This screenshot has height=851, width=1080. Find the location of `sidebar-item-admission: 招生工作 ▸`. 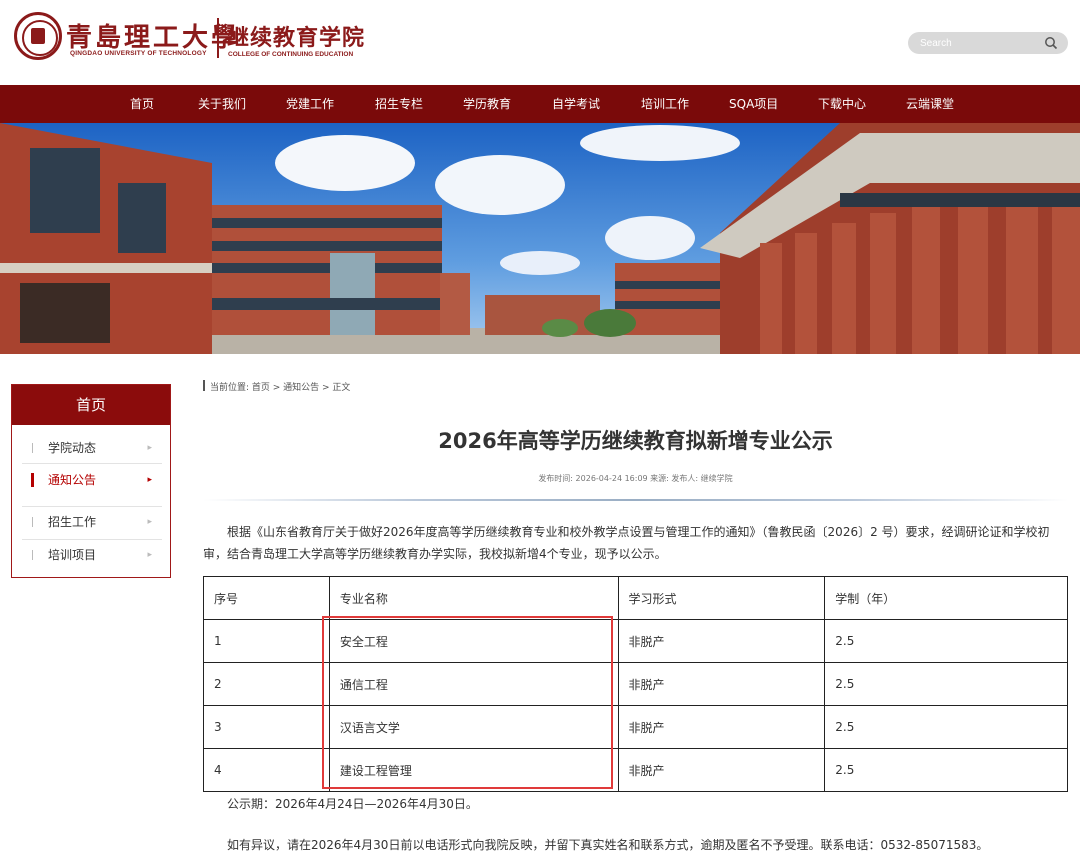

sidebar-item-admission: 招生工作 ▸ is located at coordinates (91, 522).